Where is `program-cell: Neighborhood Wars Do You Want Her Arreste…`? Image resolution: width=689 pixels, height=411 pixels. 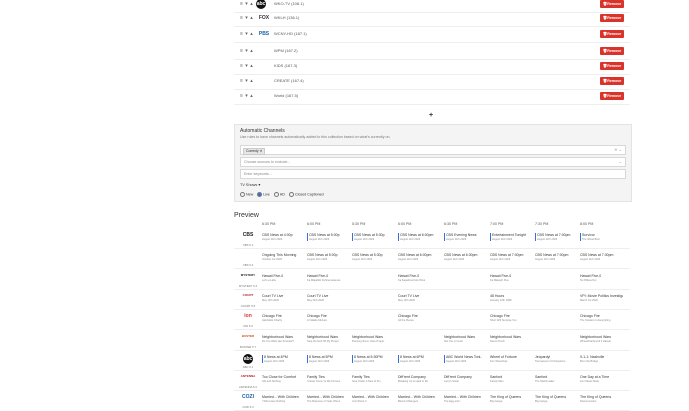 program-cell: Neighborhood Wars Do You Want Her Arreste… is located at coordinates (283, 339).